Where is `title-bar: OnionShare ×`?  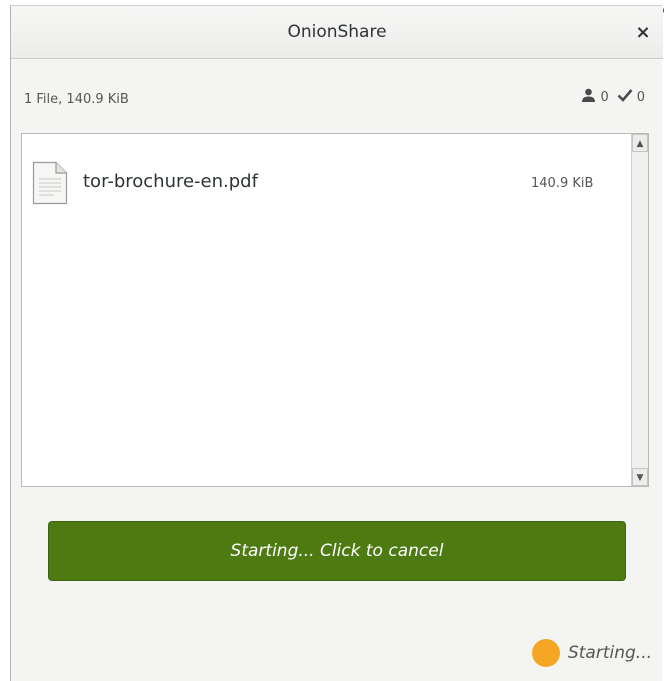
title-bar: OnionShare × is located at coordinates (337, 32).